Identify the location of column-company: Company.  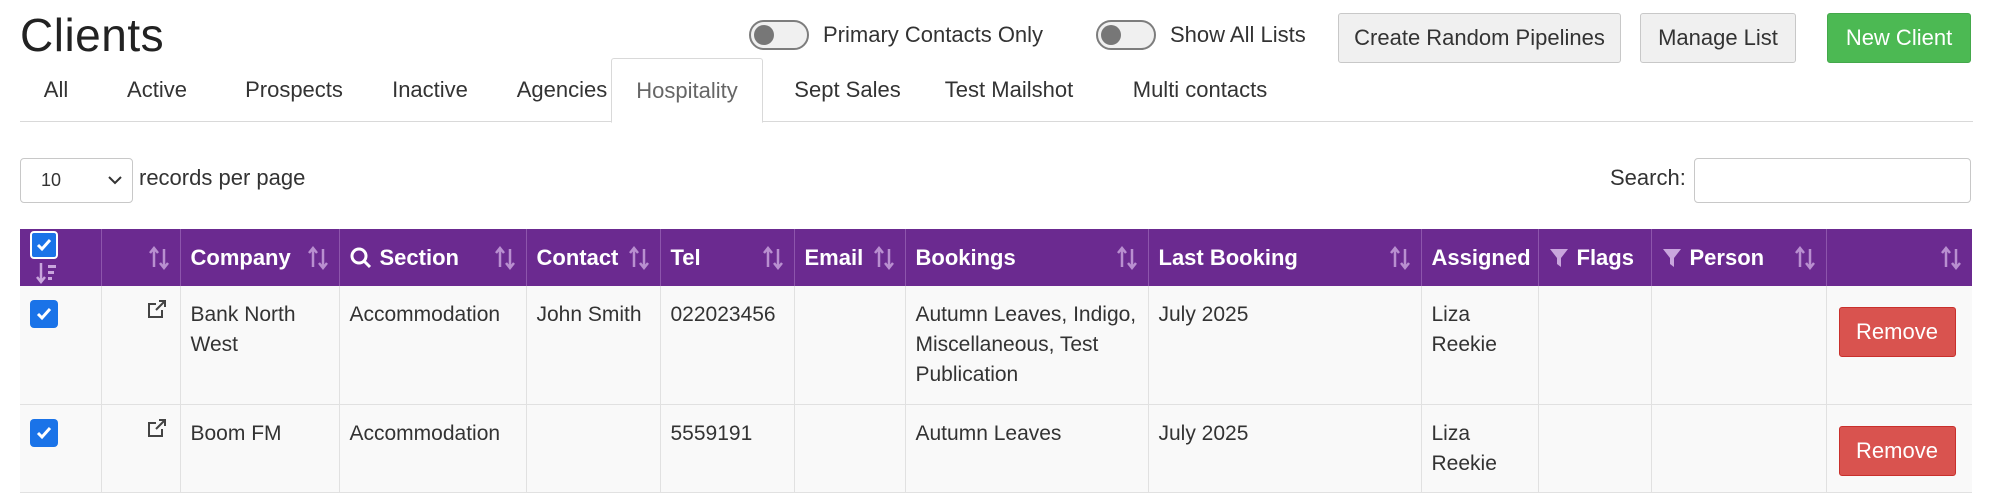
(259, 257).